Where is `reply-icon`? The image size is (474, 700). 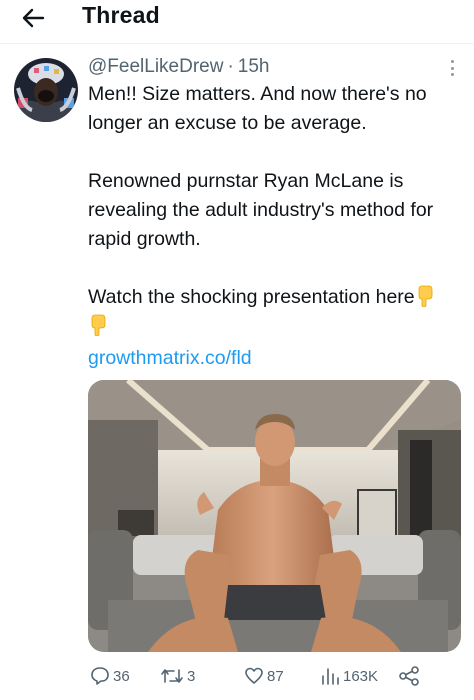 reply-icon is located at coordinates (100, 676).